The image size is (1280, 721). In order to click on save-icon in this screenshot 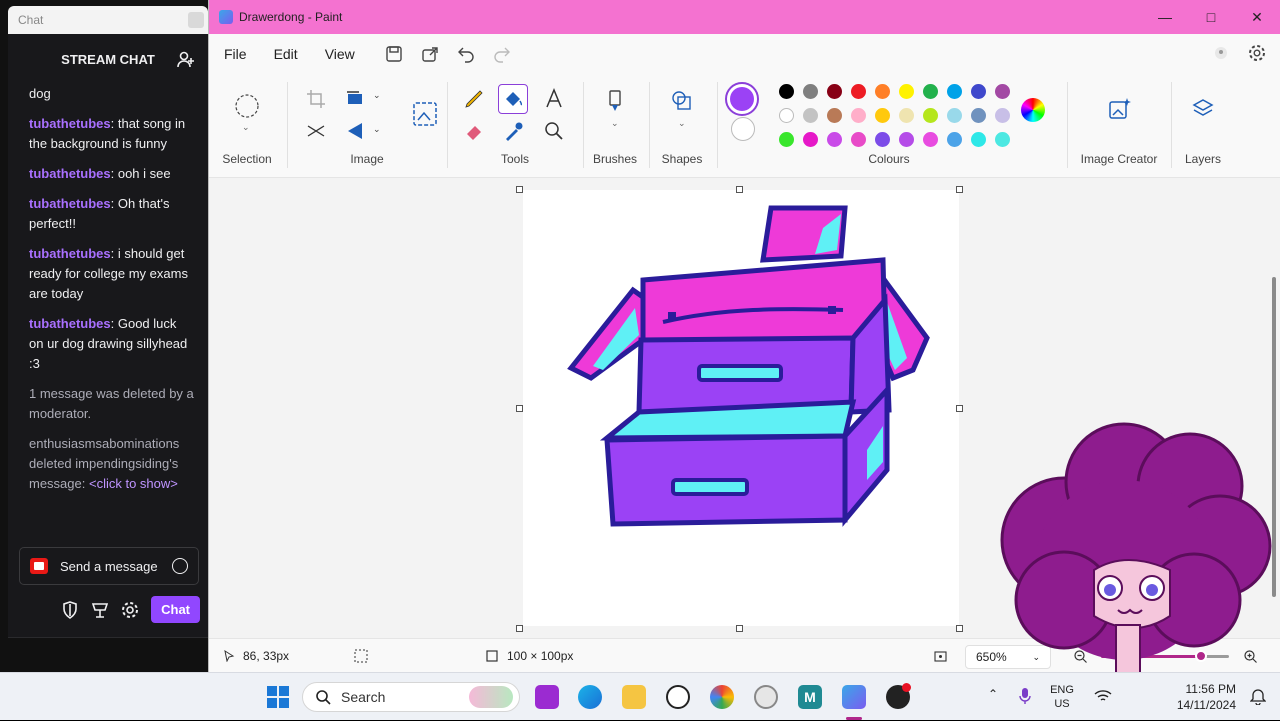, I will do `click(394, 54)`.